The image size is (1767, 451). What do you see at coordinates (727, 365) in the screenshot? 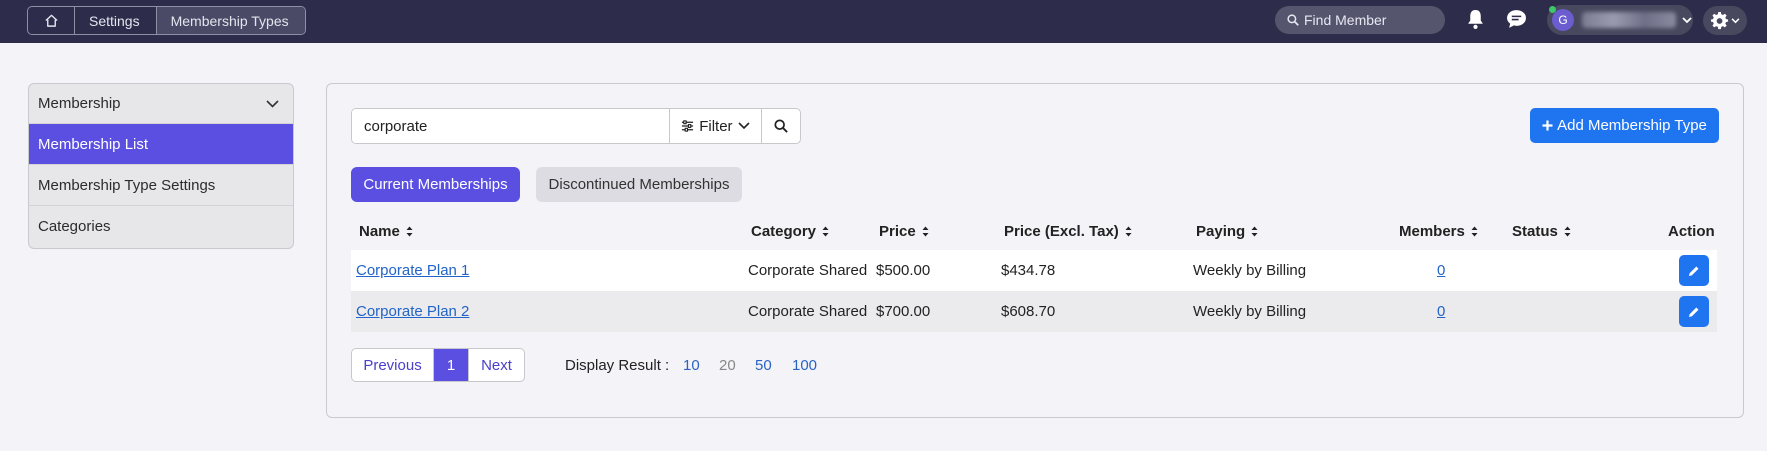
I see `display-option-20: 20` at bounding box center [727, 365].